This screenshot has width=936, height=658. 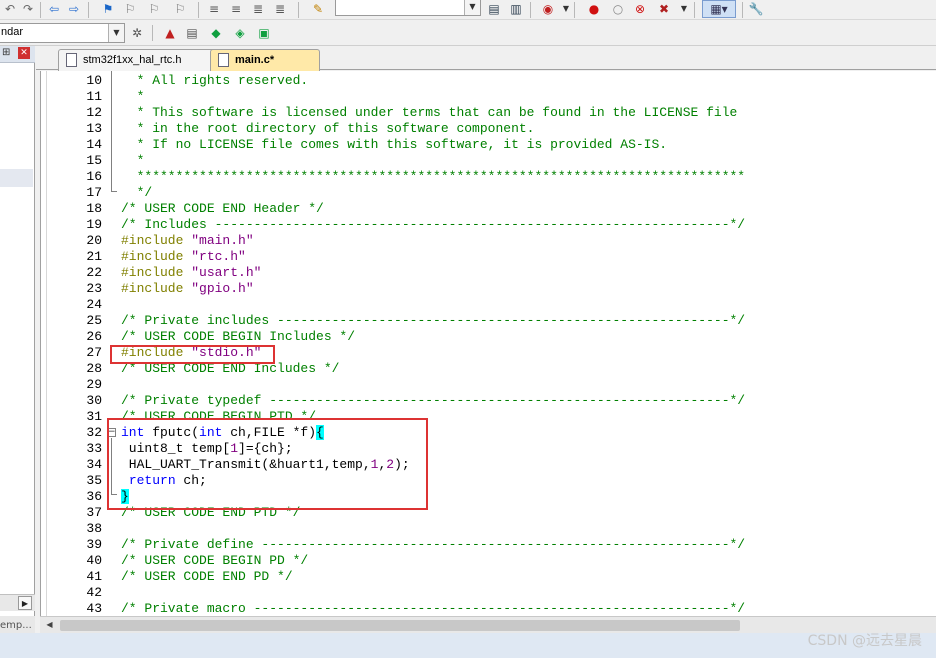 I want to click on wrench-icon: 🔧, so click(x=756, y=9).